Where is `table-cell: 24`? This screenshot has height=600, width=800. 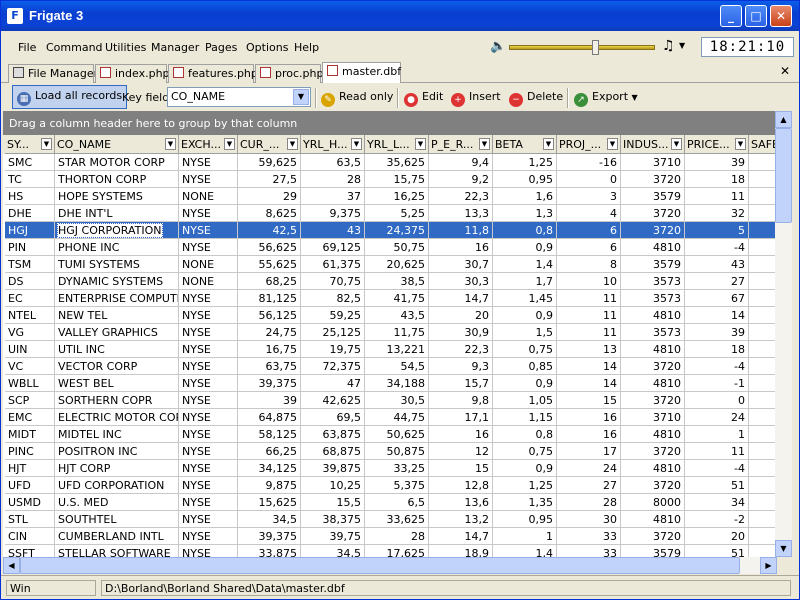
table-cell: 24 is located at coordinates (717, 417).